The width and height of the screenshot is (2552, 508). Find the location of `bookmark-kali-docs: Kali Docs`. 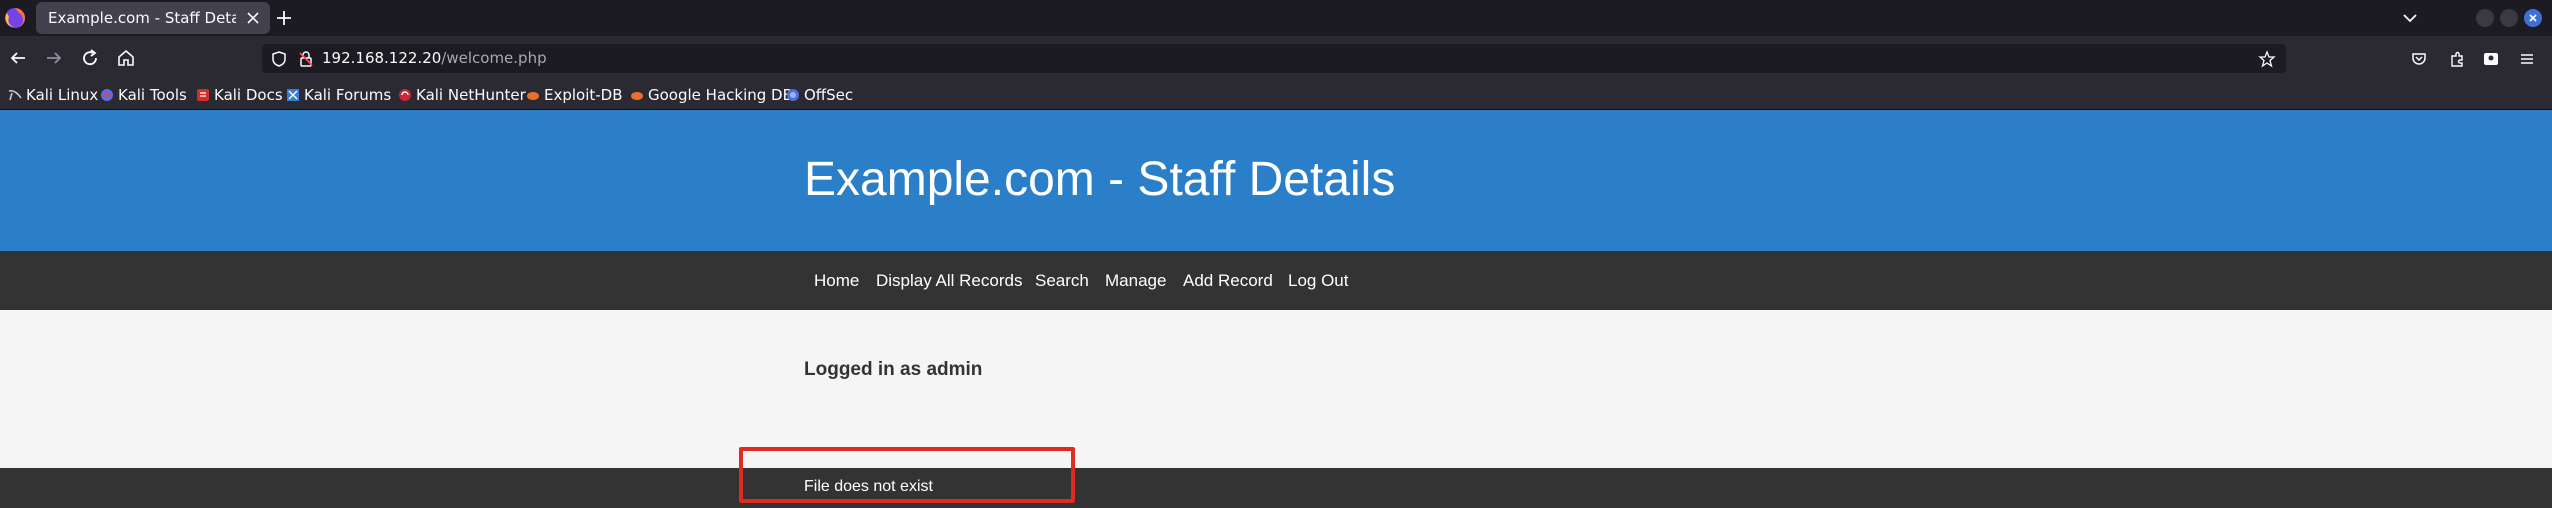

bookmark-kali-docs: Kali Docs is located at coordinates (239, 95).